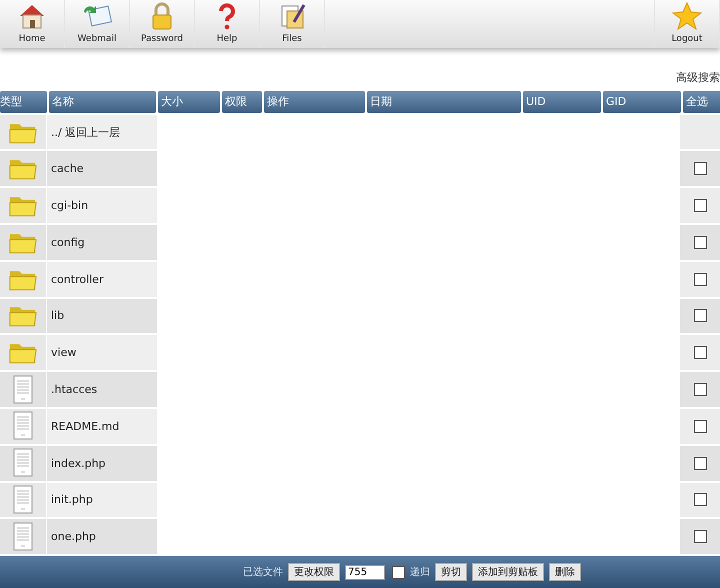 The height and width of the screenshot is (588, 720). Describe the element at coordinates (314, 101) in the screenshot. I see `column-header: 操作` at that location.